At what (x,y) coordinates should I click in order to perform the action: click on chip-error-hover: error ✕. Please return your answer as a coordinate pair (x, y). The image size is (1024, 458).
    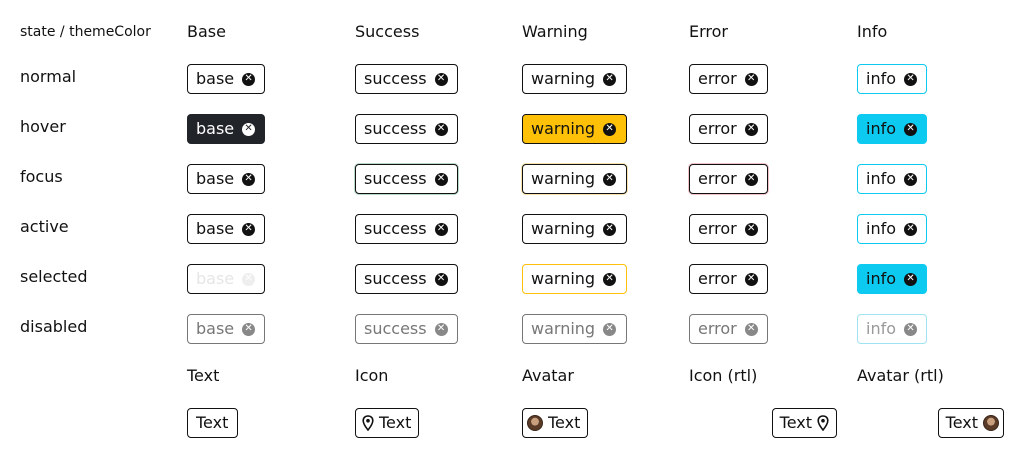
    Looking at the image, I should click on (728, 129).